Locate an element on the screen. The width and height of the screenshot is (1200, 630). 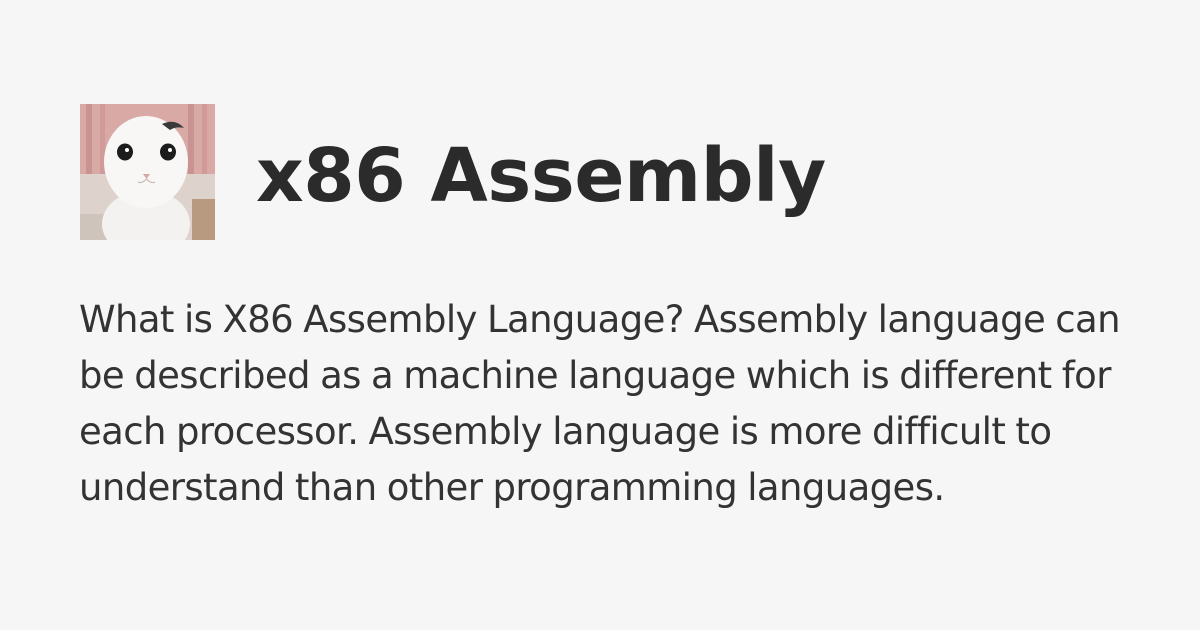
cat-avatar-icon is located at coordinates (147, 172).